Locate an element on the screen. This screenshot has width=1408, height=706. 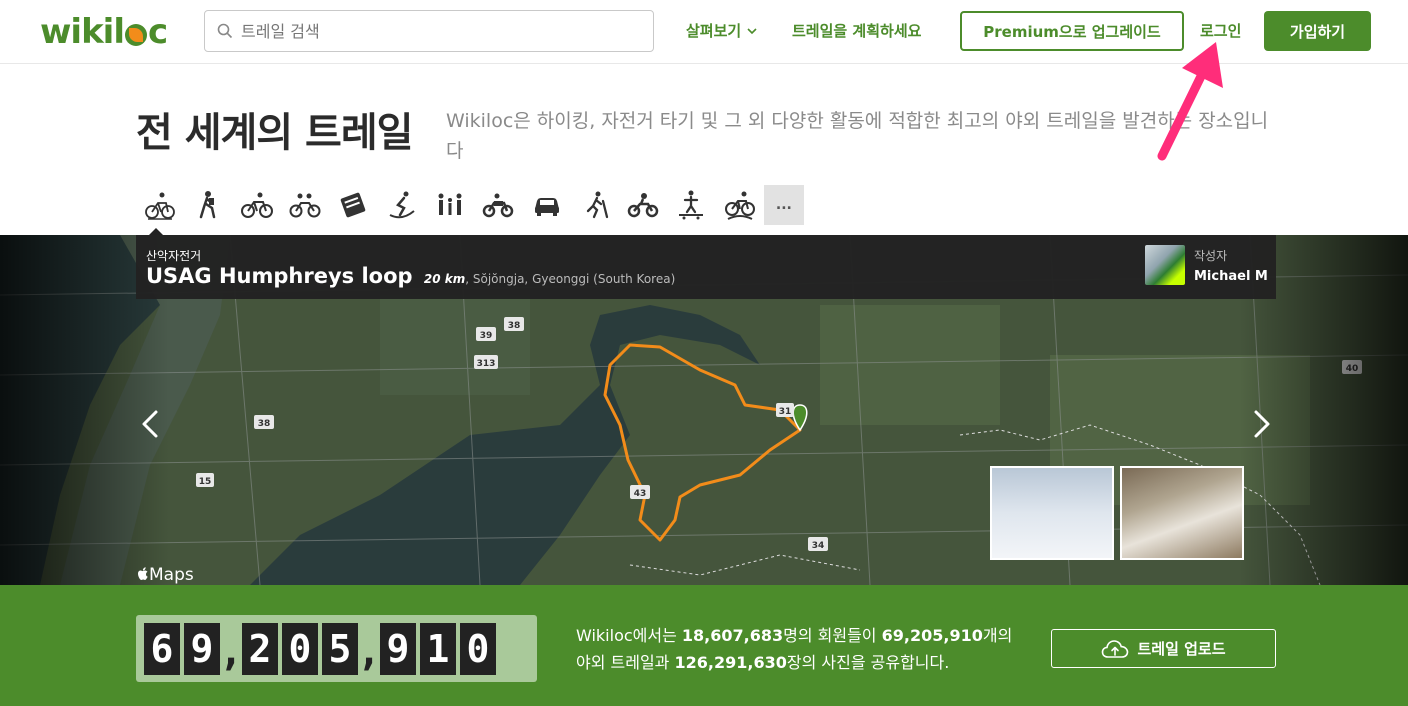
author-avatar is located at coordinates (1165, 265).